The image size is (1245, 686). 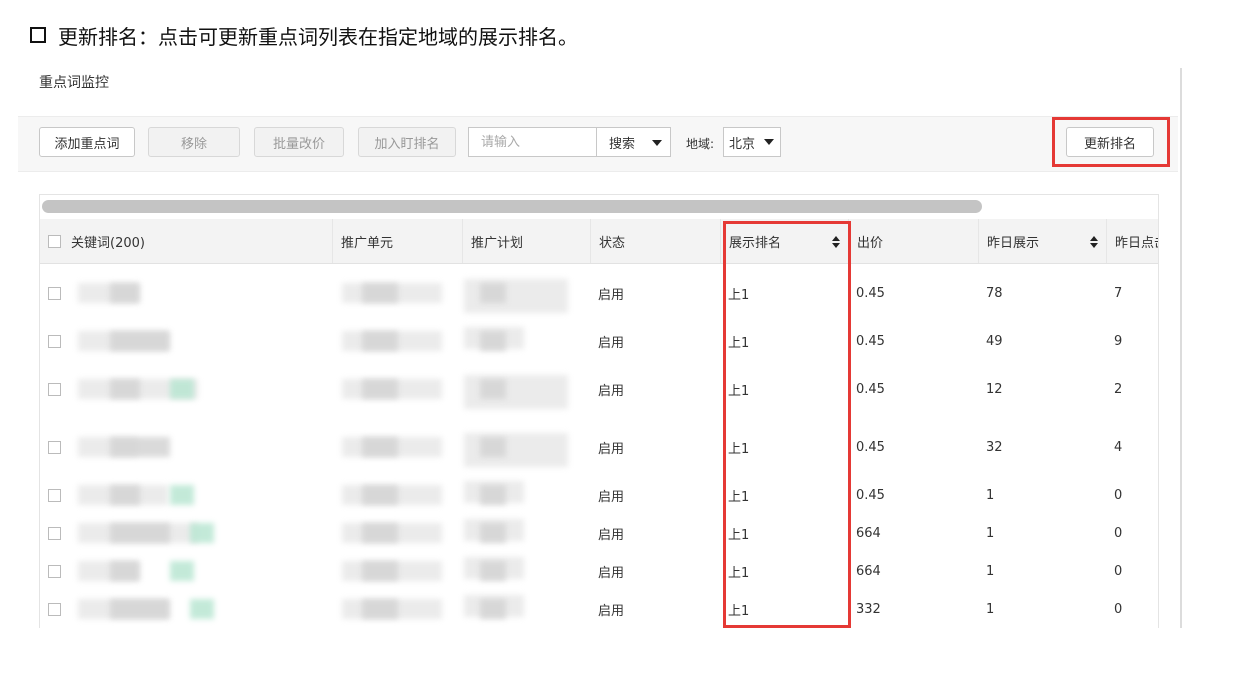 I want to click on impressions-cell: 12, so click(x=994, y=389).